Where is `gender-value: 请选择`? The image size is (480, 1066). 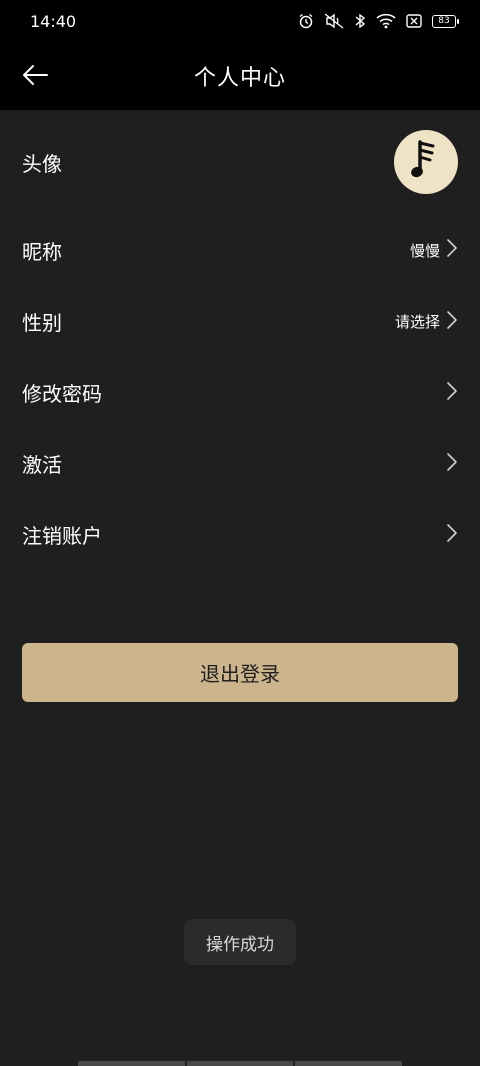 gender-value: 请选择 is located at coordinates (417, 322).